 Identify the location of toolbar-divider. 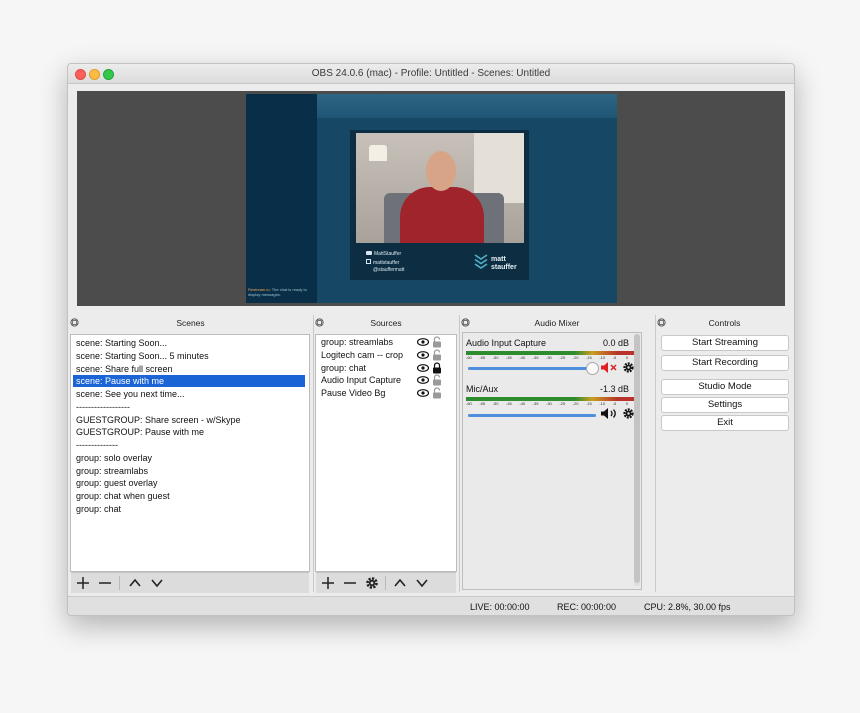
(119, 583).